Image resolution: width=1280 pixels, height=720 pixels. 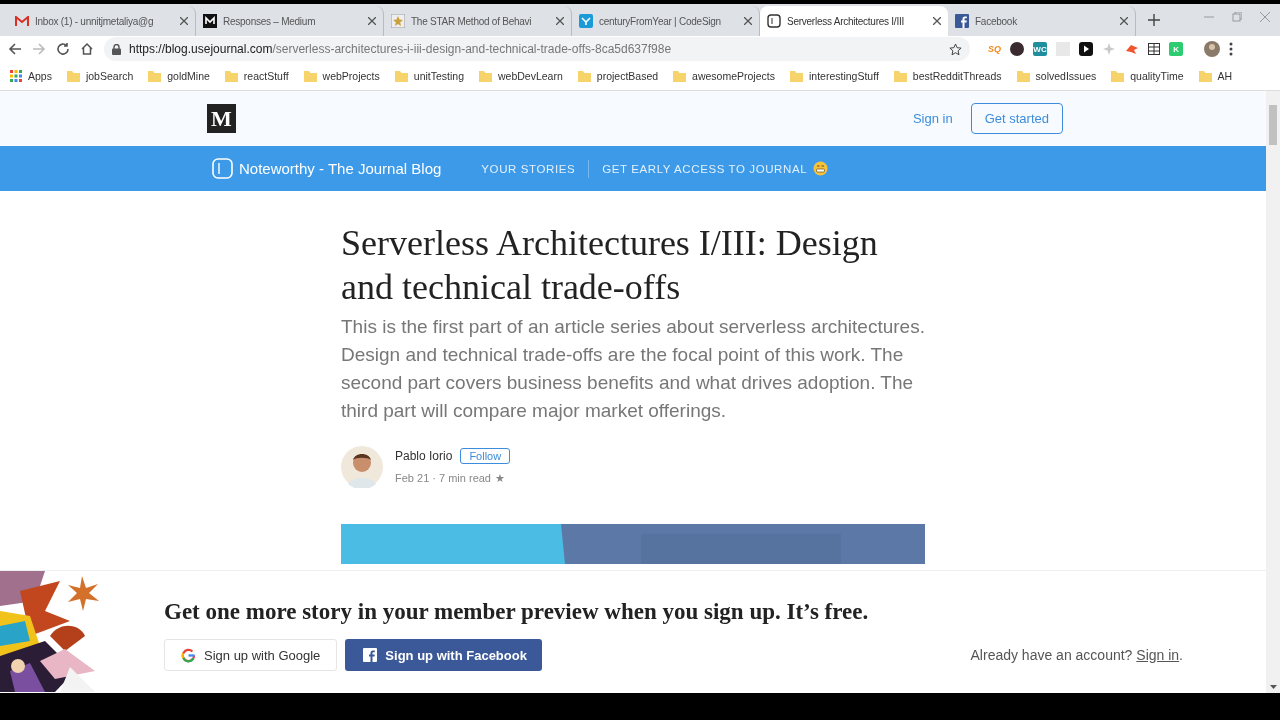 I want to click on browser-tab: Serverless Architectures I/III, so click(x=854, y=21).